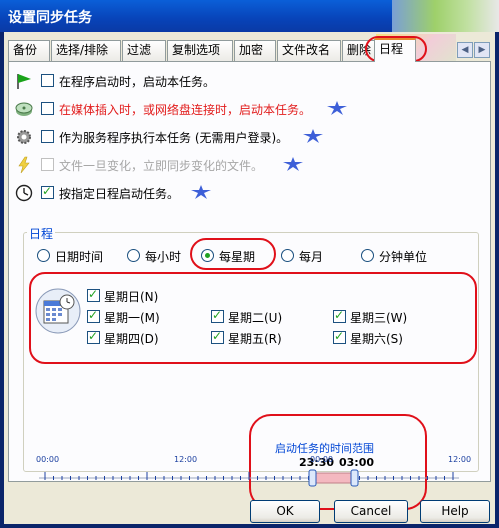 This screenshot has width=499, height=528. I want to click on time-slider, so click(249, 478).